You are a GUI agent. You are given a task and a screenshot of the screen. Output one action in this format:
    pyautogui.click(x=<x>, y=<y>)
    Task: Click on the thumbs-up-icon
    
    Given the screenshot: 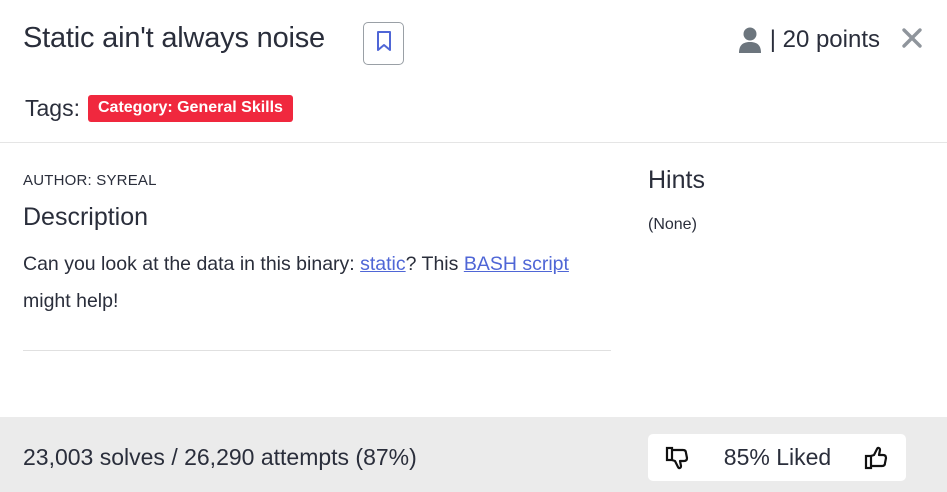 What is the action you would take?
    pyautogui.click(x=876, y=457)
    